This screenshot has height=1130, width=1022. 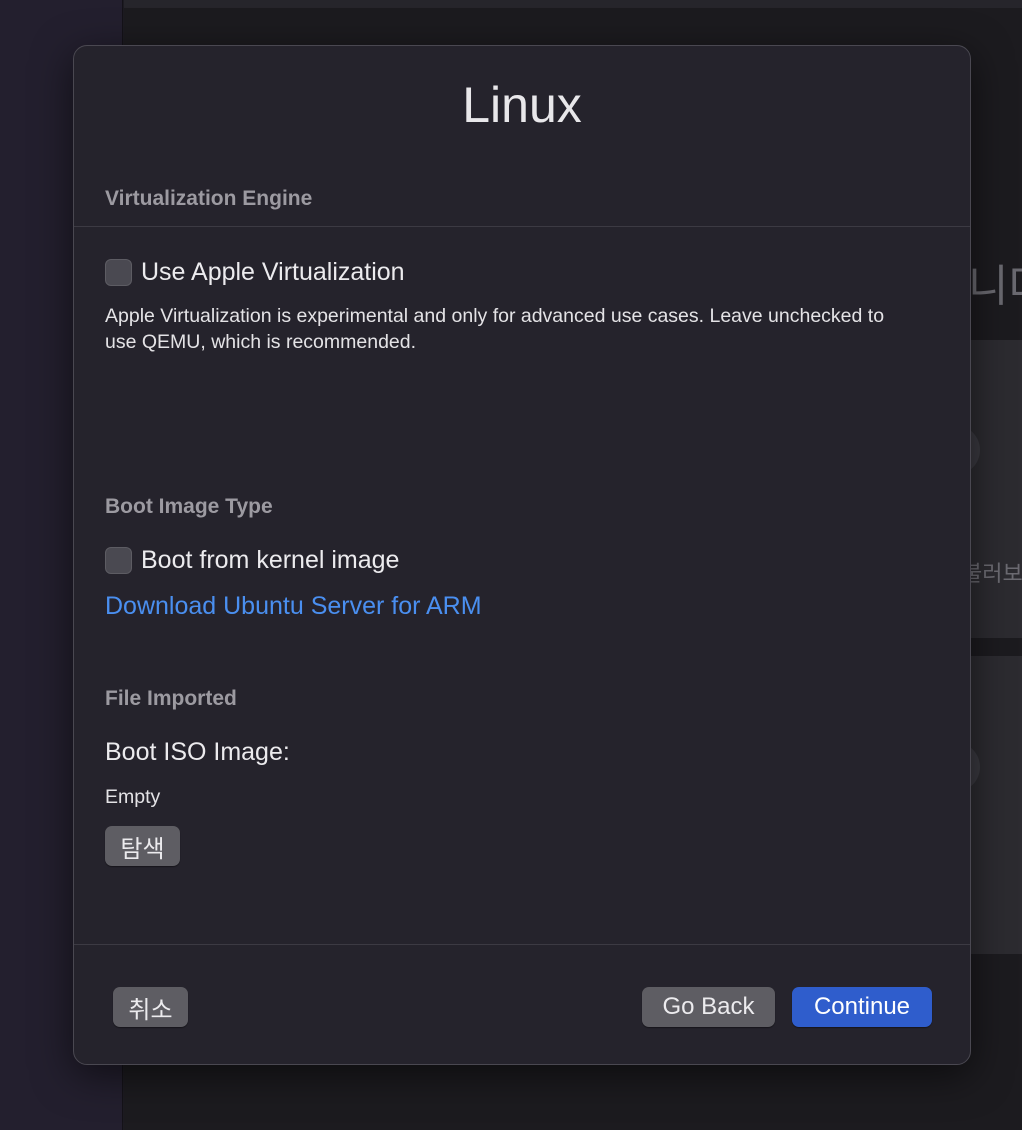 What do you see at coordinates (522, 944) in the screenshot?
I see `footer-divider` at bounding box center [522, 944].